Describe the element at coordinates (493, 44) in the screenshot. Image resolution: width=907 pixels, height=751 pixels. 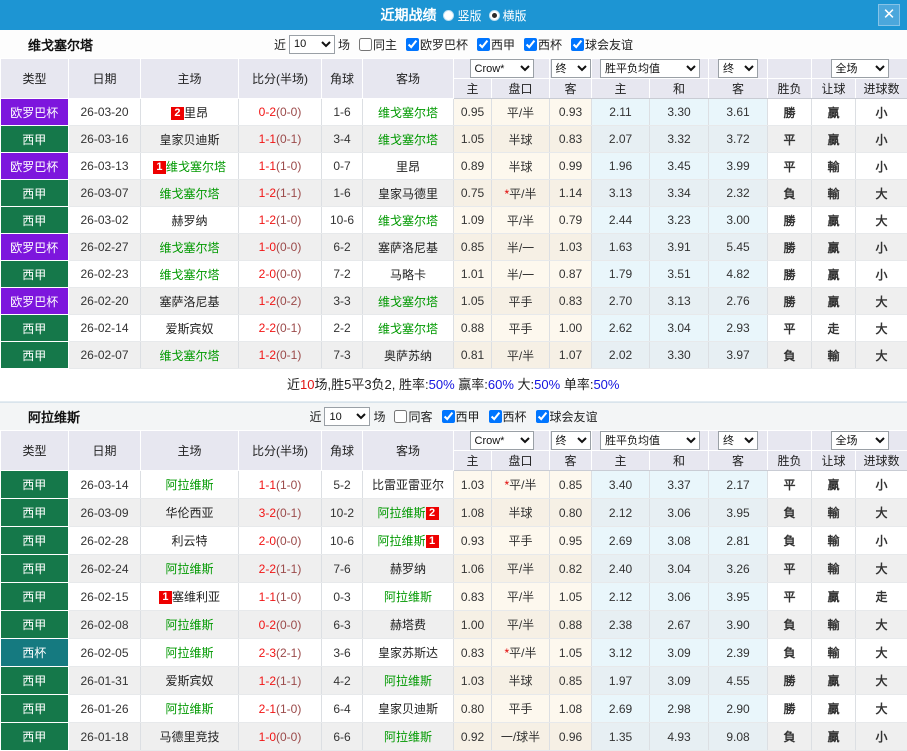
I see `league-filter-2: 西甲` at that location.